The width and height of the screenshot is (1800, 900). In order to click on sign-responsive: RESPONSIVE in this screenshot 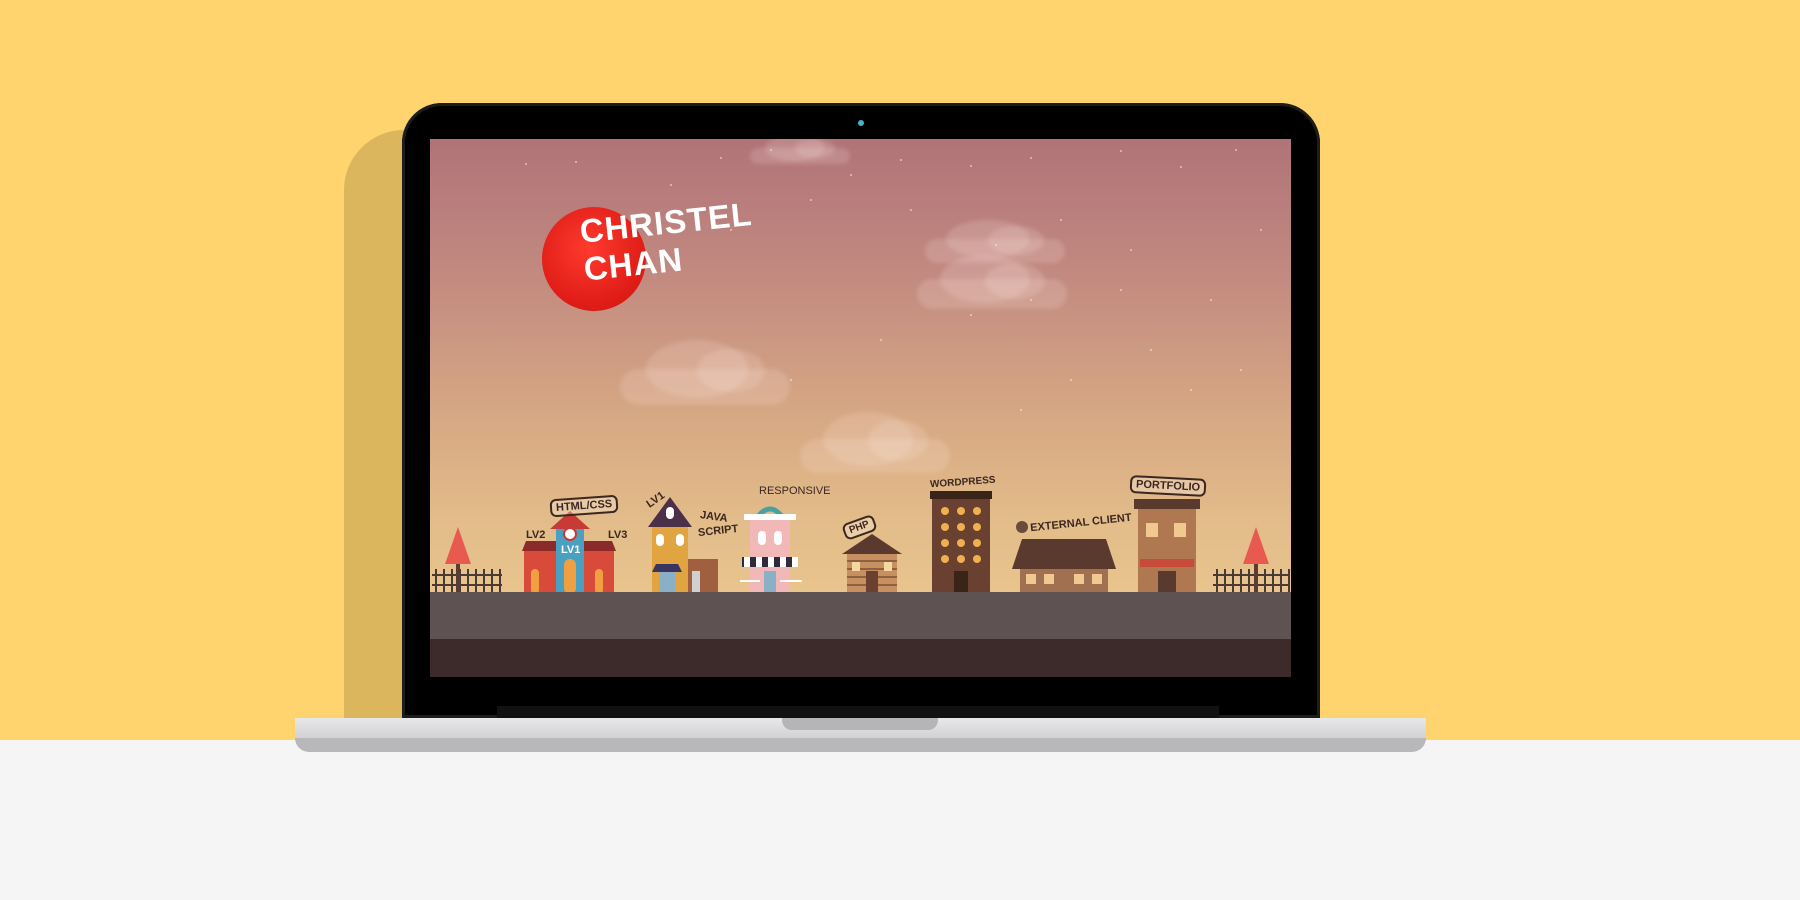, I will do `click(795, 491)`.